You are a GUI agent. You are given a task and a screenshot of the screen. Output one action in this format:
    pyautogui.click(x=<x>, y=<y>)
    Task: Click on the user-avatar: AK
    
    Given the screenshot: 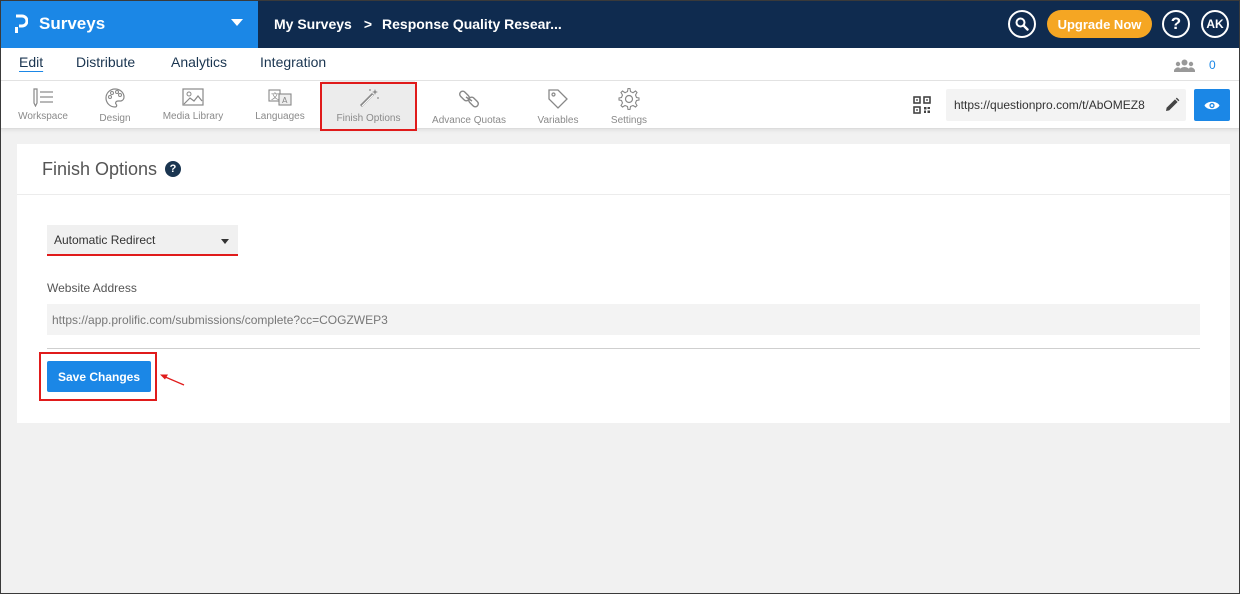 What is the action you would take?
    pyautogui.click(x=1215, y=24)
    